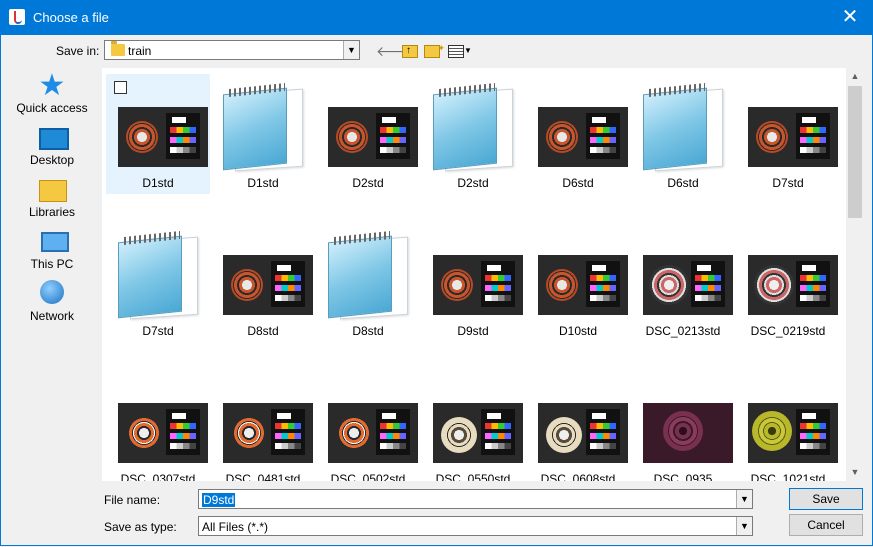  What do you see at coordinates (52, 160) in the screenshot?
I see `place-label: Desktop` at bounding box center [52, 160].